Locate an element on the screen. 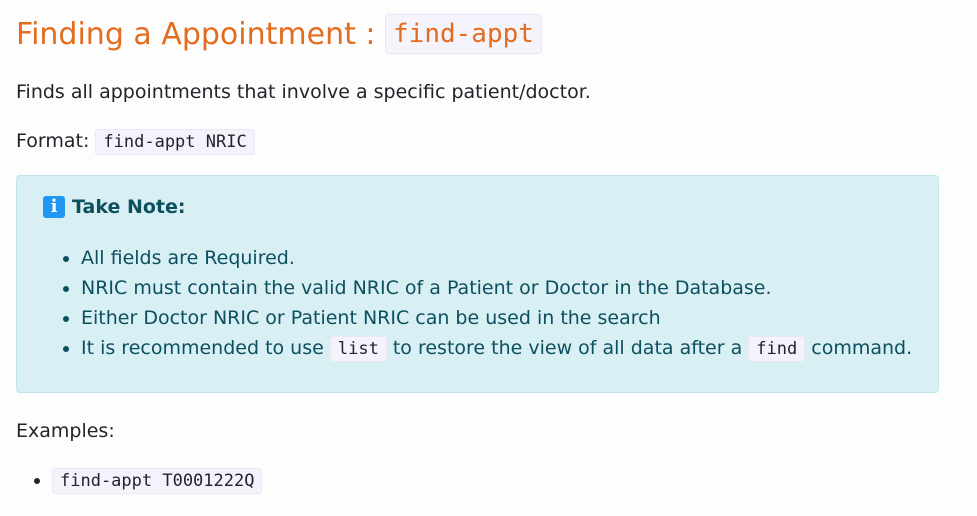 This screenshot has height=516, width=977. page-title-text: Finding a Appointment : is located at coordinates (201, 34).